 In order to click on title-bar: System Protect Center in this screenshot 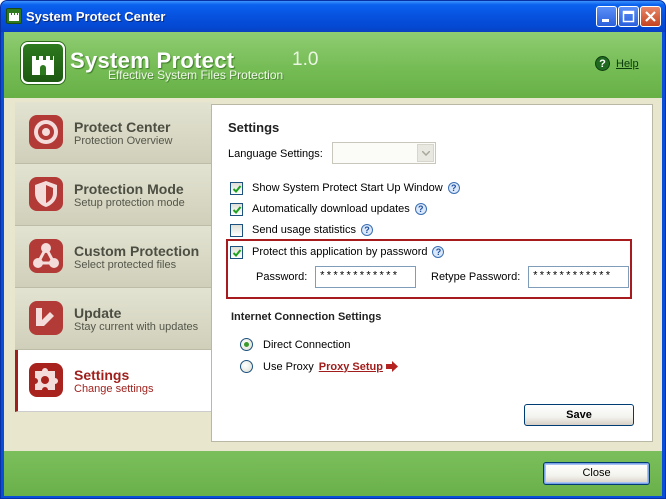, I will do `click(333, 16)`.